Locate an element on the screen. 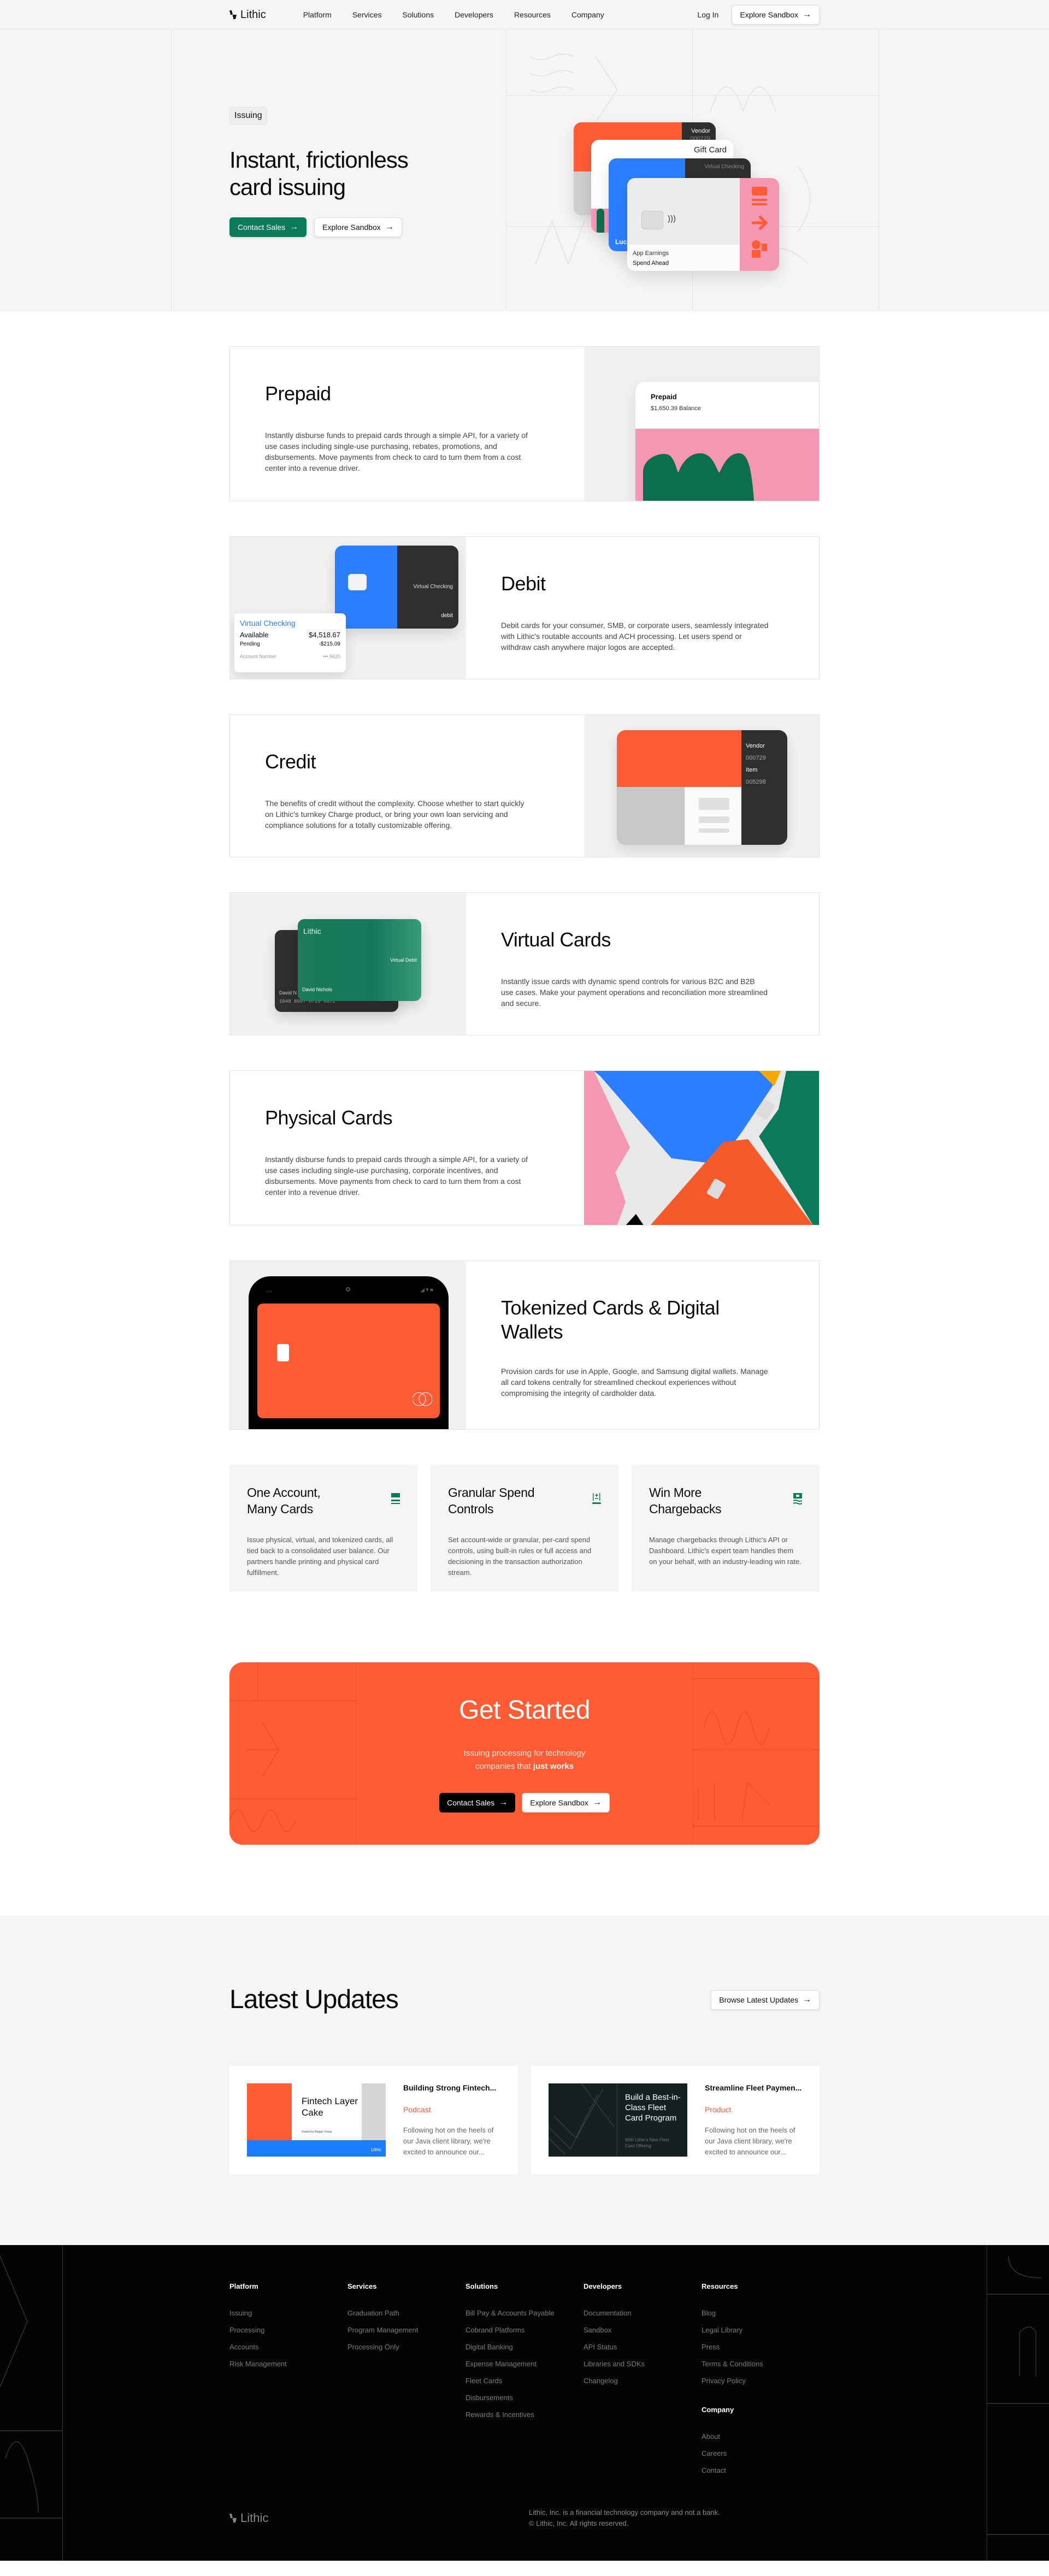 This screenshot has width=1049, height=2576. browse-updates-label: Browse Latest Updates is located at coordinates (759, 2000).